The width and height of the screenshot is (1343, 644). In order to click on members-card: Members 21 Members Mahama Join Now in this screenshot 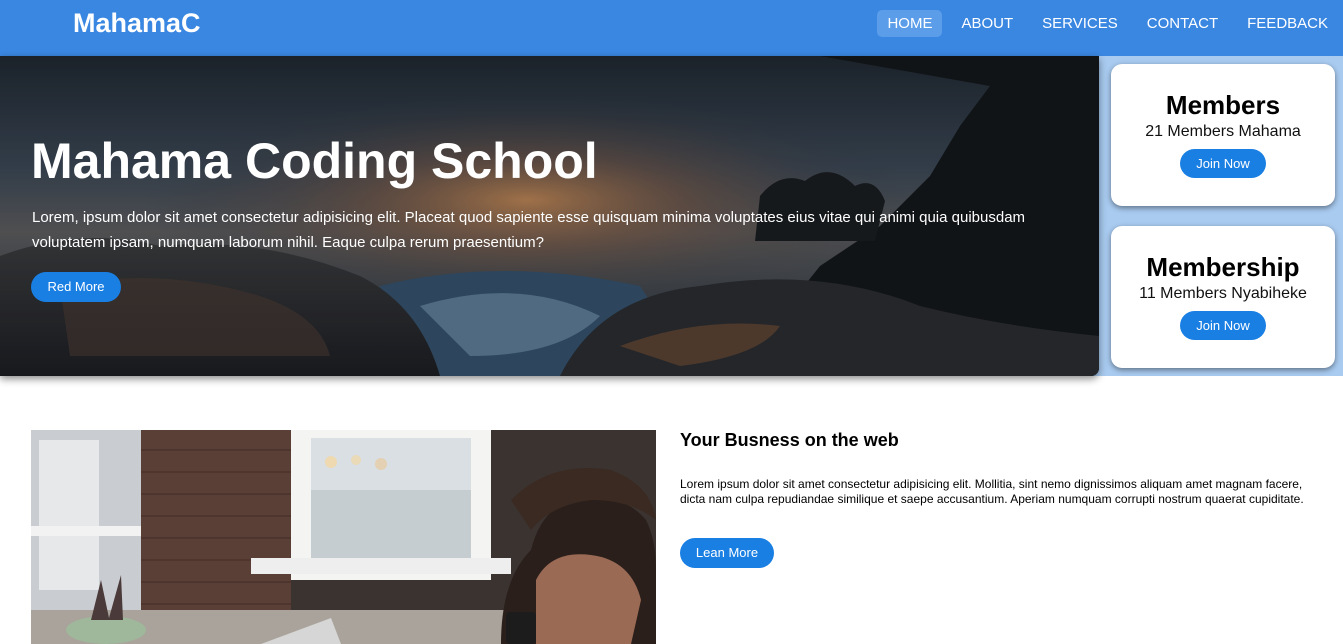, I will do `click(1223, 135)`.